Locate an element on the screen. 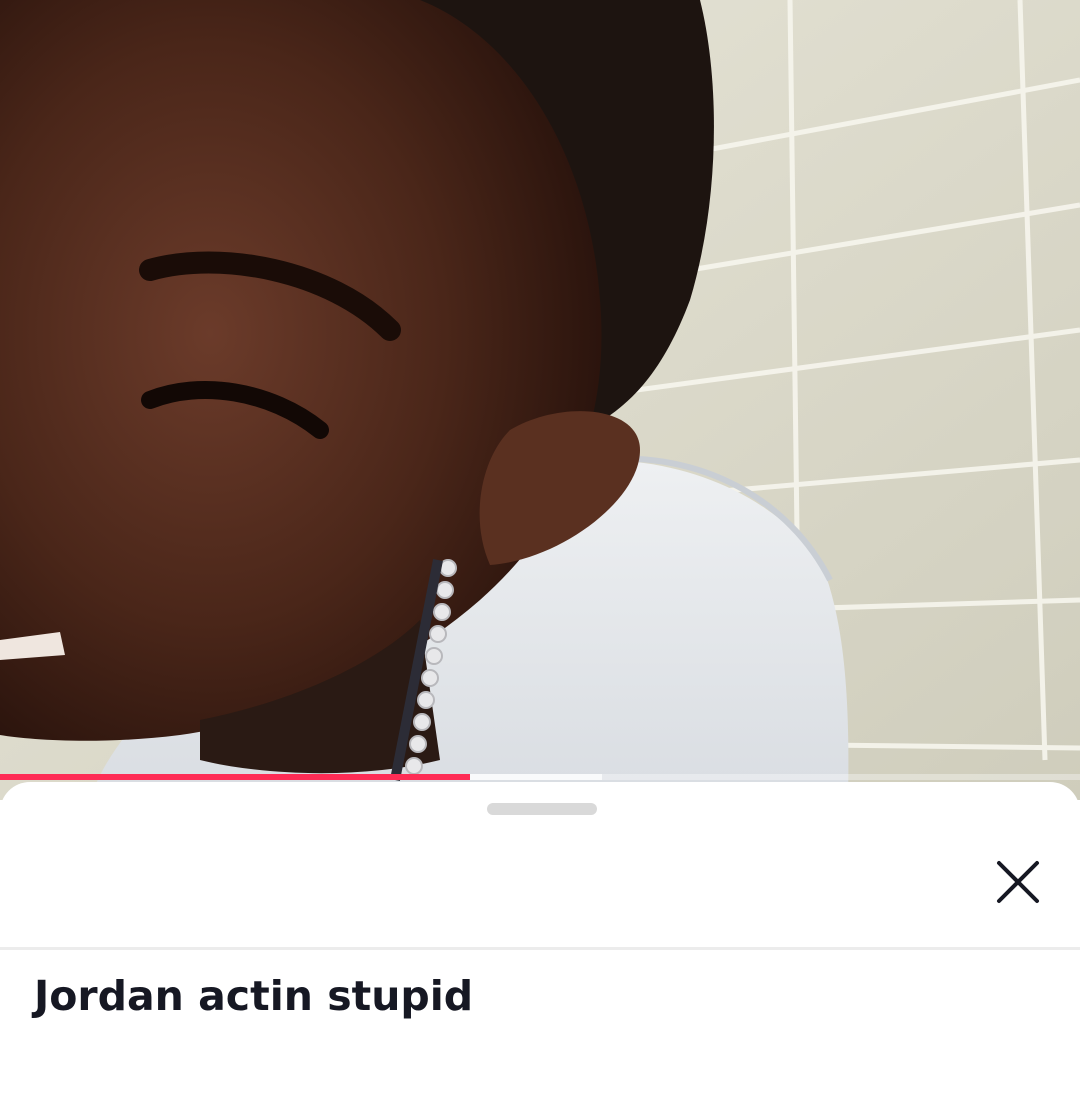 Image resolution: width=1080 pixels, height=1113 pixels. close-button is located at coordinates (1018, 882).